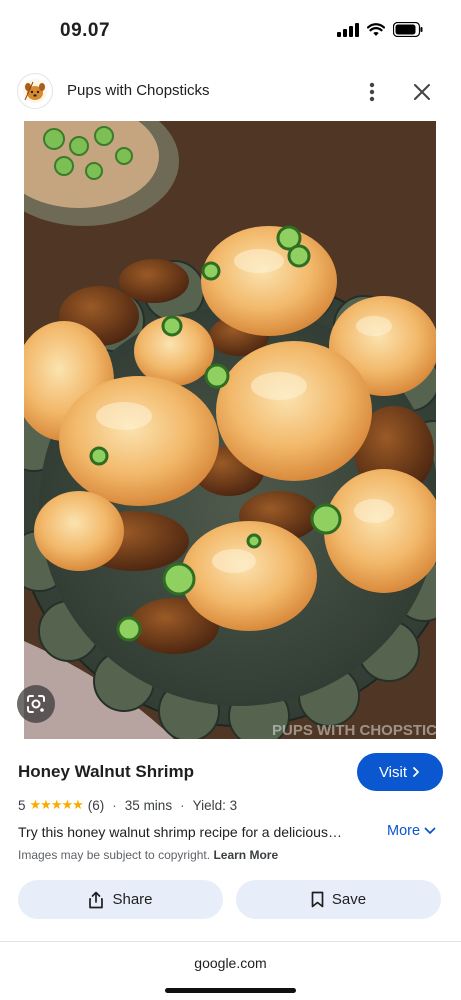 This screenshot has height=1000, width=461. Describe the element at coordinates (132, 899) in the screenshot. I see `share-label: Share` at that location.